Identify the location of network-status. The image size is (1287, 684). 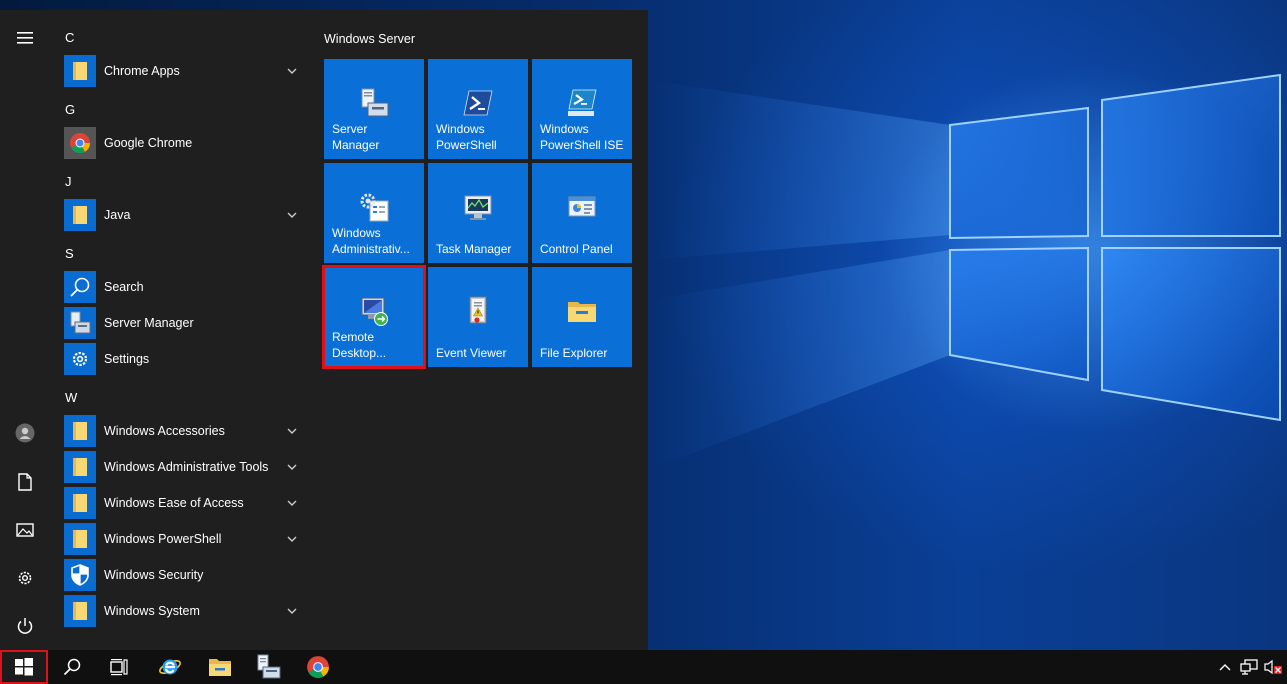
(1249, 667).